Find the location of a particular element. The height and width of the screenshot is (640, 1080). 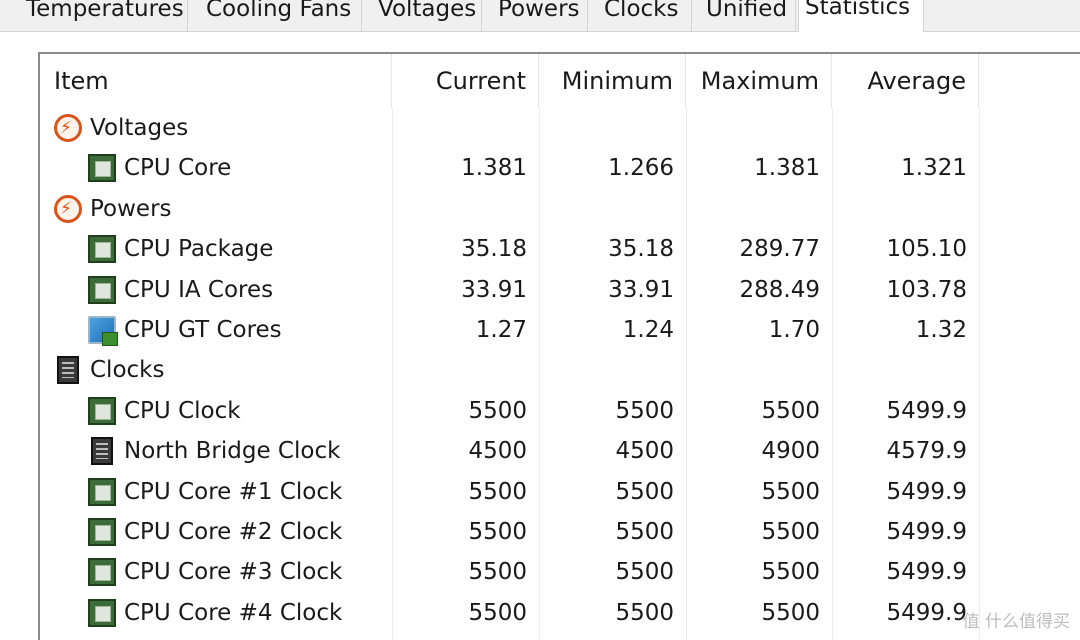

group-row-powers: Powers is located at coordinates (560, 209).